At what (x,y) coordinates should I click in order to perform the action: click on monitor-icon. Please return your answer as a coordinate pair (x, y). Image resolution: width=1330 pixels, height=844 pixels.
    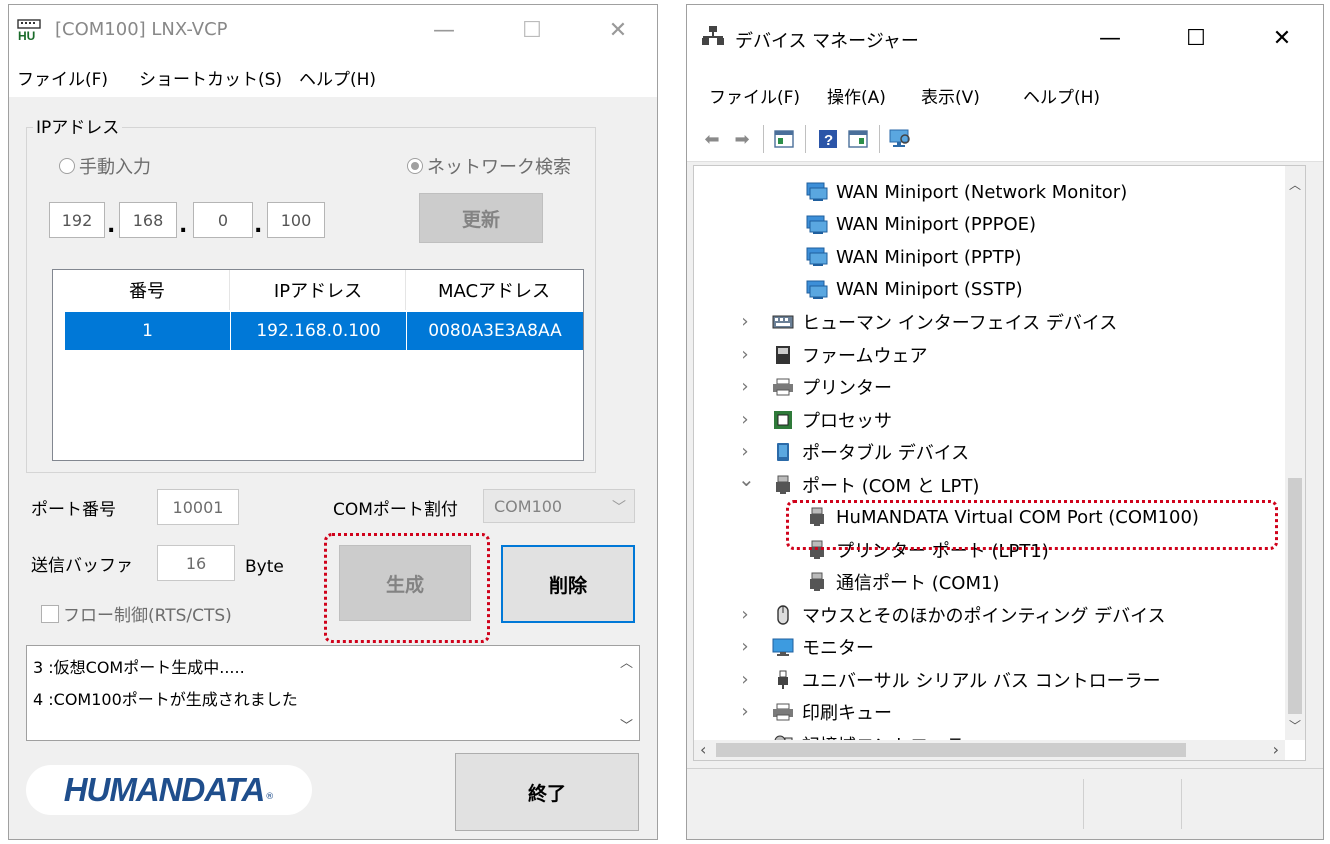
    Looking at the image, I should click on (783, 647).